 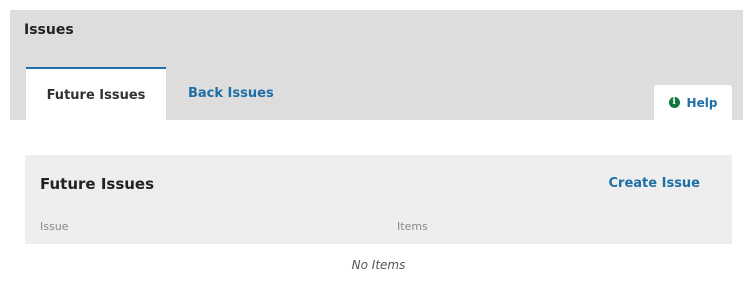 I want to click on info-icon: i, so click(x=674, y=102).